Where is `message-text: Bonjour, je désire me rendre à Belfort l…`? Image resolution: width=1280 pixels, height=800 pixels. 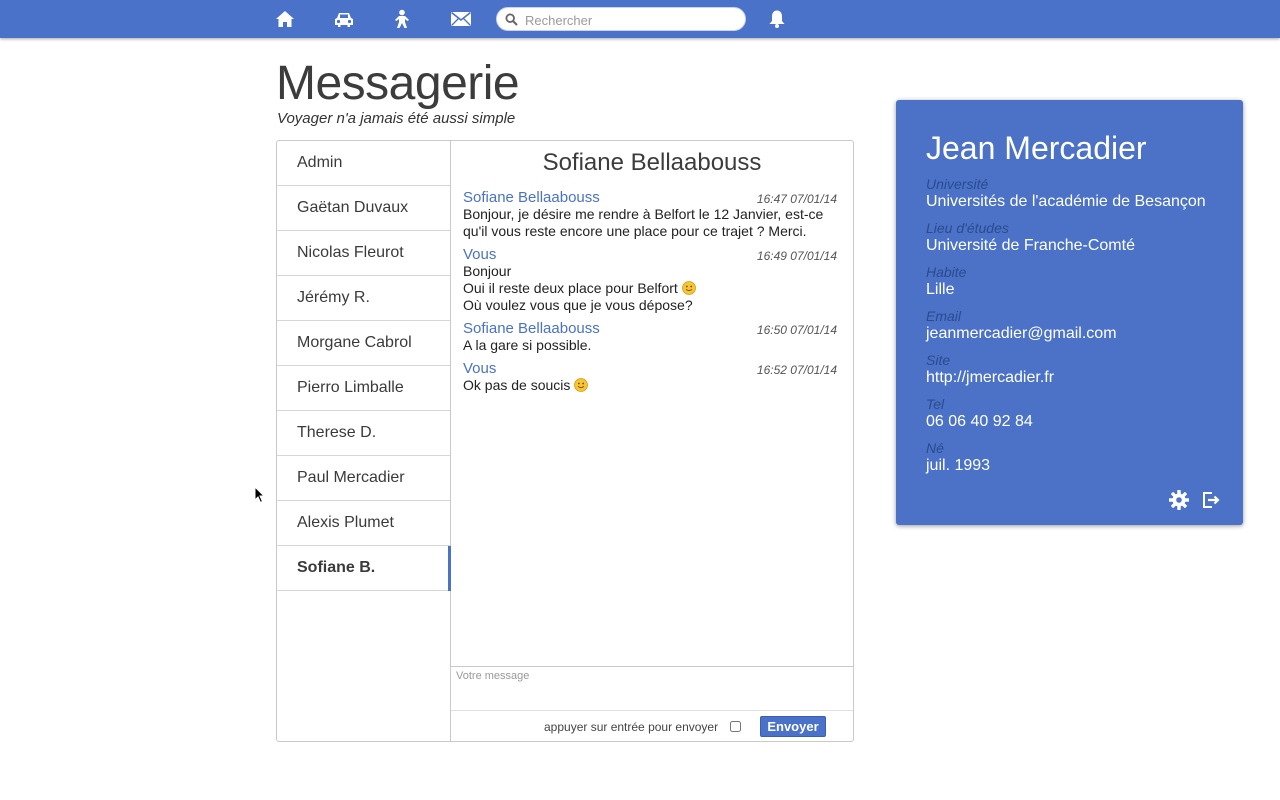
message-text: Bonjour, je désire me rendre à Belfort l… is located at coordinates (643, 222).